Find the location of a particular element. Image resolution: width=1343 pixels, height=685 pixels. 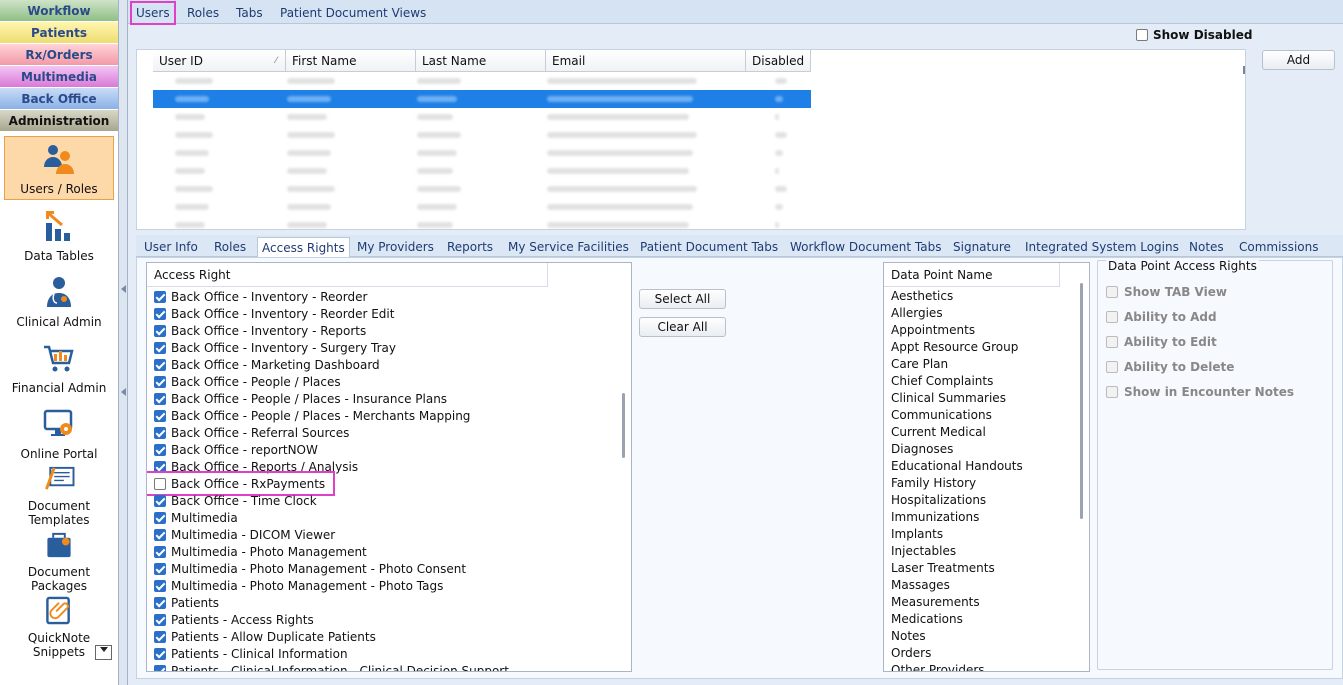

access-right-item: Back Office - Marketing Dashboard is located at coordinates (267, 364).